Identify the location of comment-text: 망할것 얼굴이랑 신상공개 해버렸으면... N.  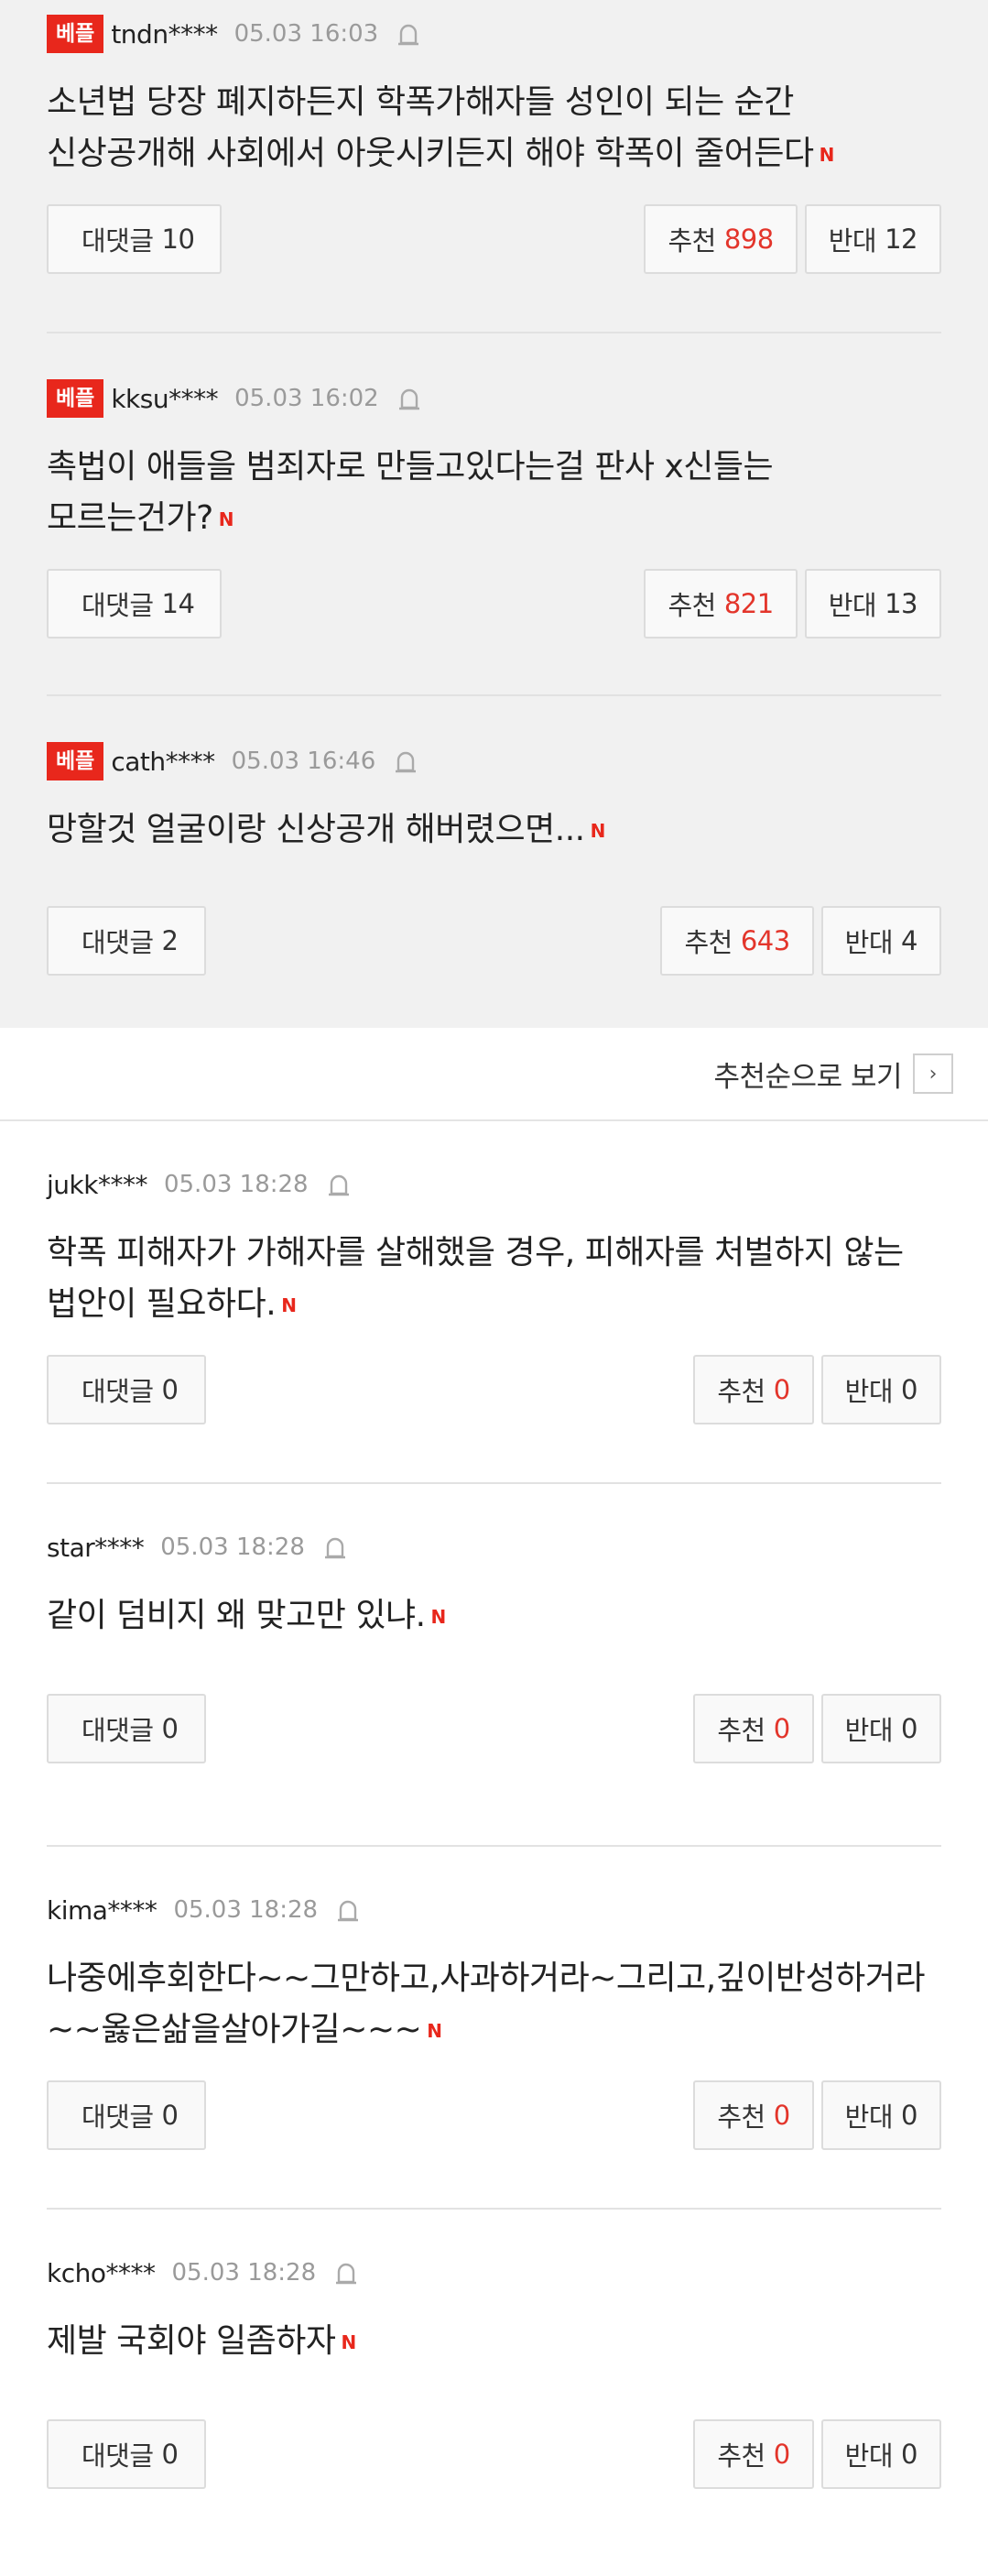
(494, 831).